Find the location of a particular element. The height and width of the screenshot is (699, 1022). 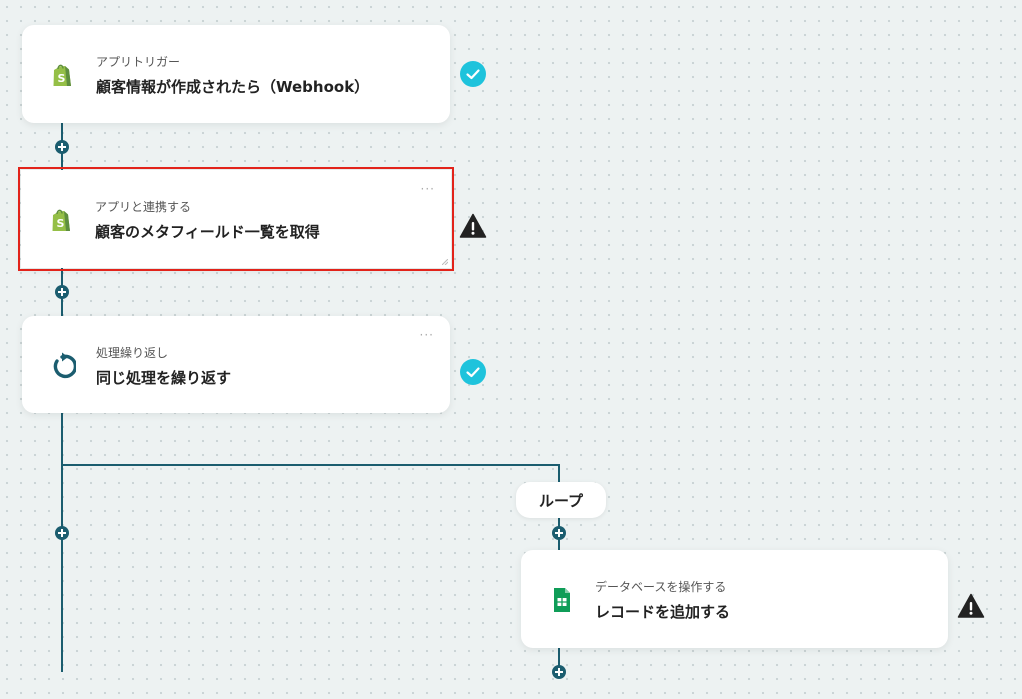

step-title: レコードを追加する is located at coordinates (663, 612).